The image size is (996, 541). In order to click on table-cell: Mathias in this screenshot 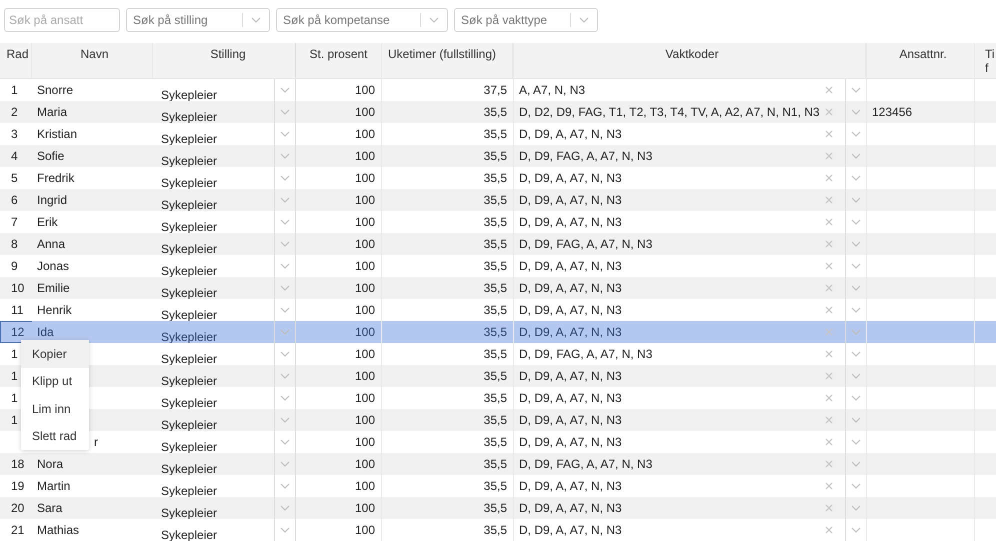, I will do `click(58, 530)`.